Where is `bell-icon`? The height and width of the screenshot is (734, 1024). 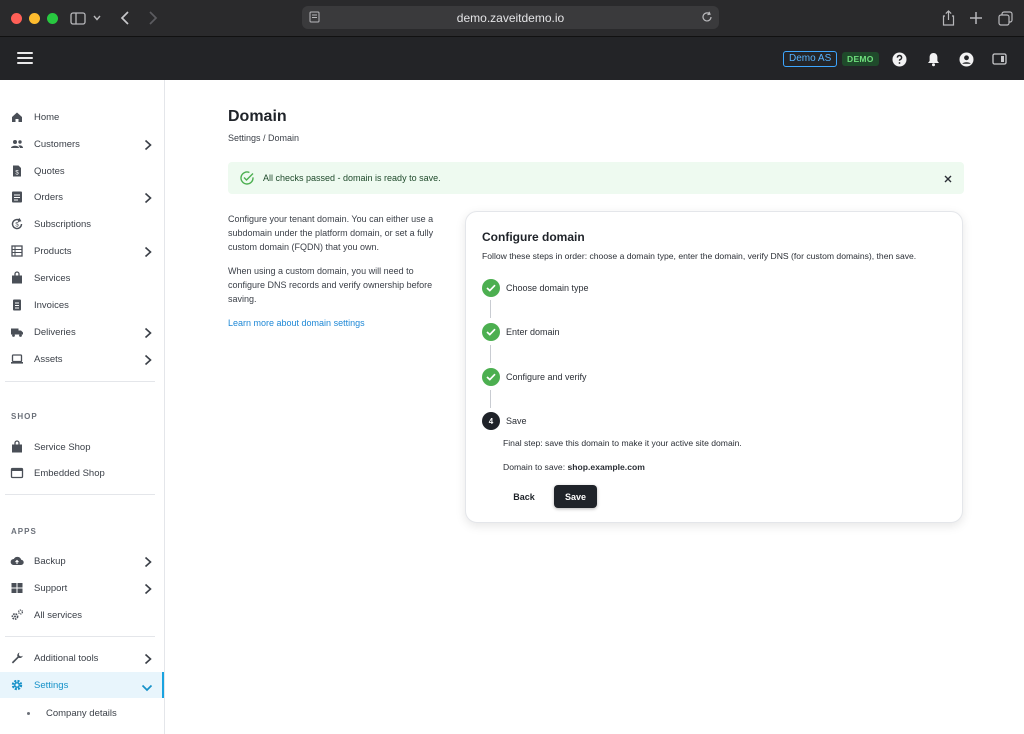
bell-icon is located at coordinates (933, 59).